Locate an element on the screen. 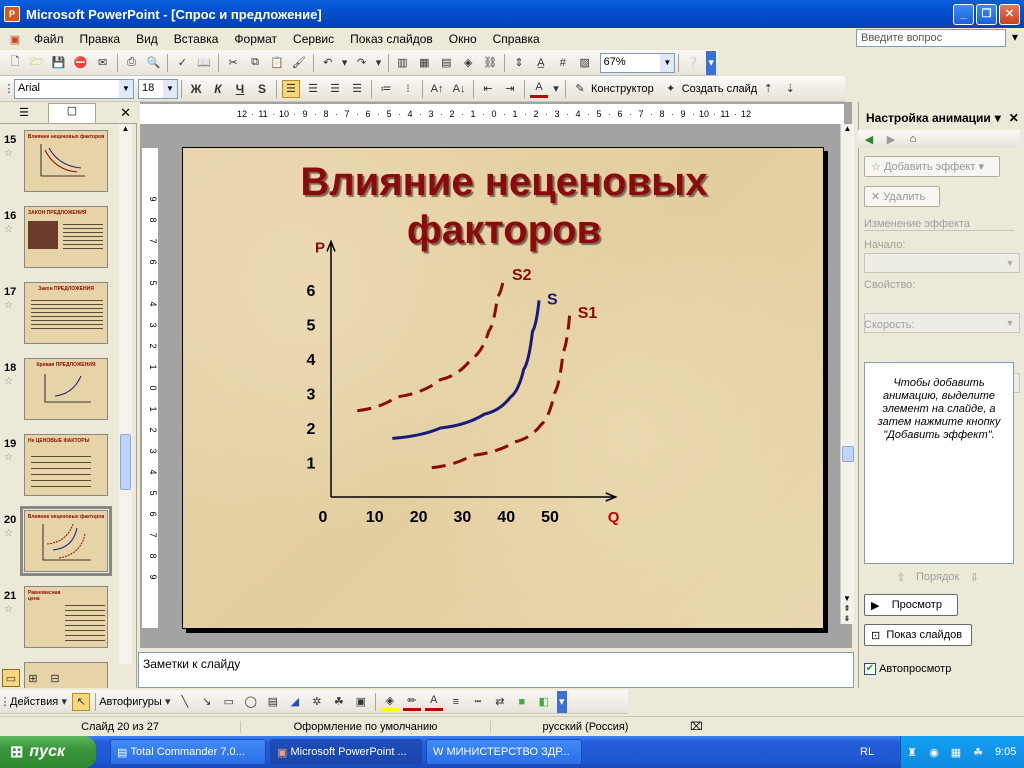  scroll-up-icon: ▲ is located at coordinates (847, 131).